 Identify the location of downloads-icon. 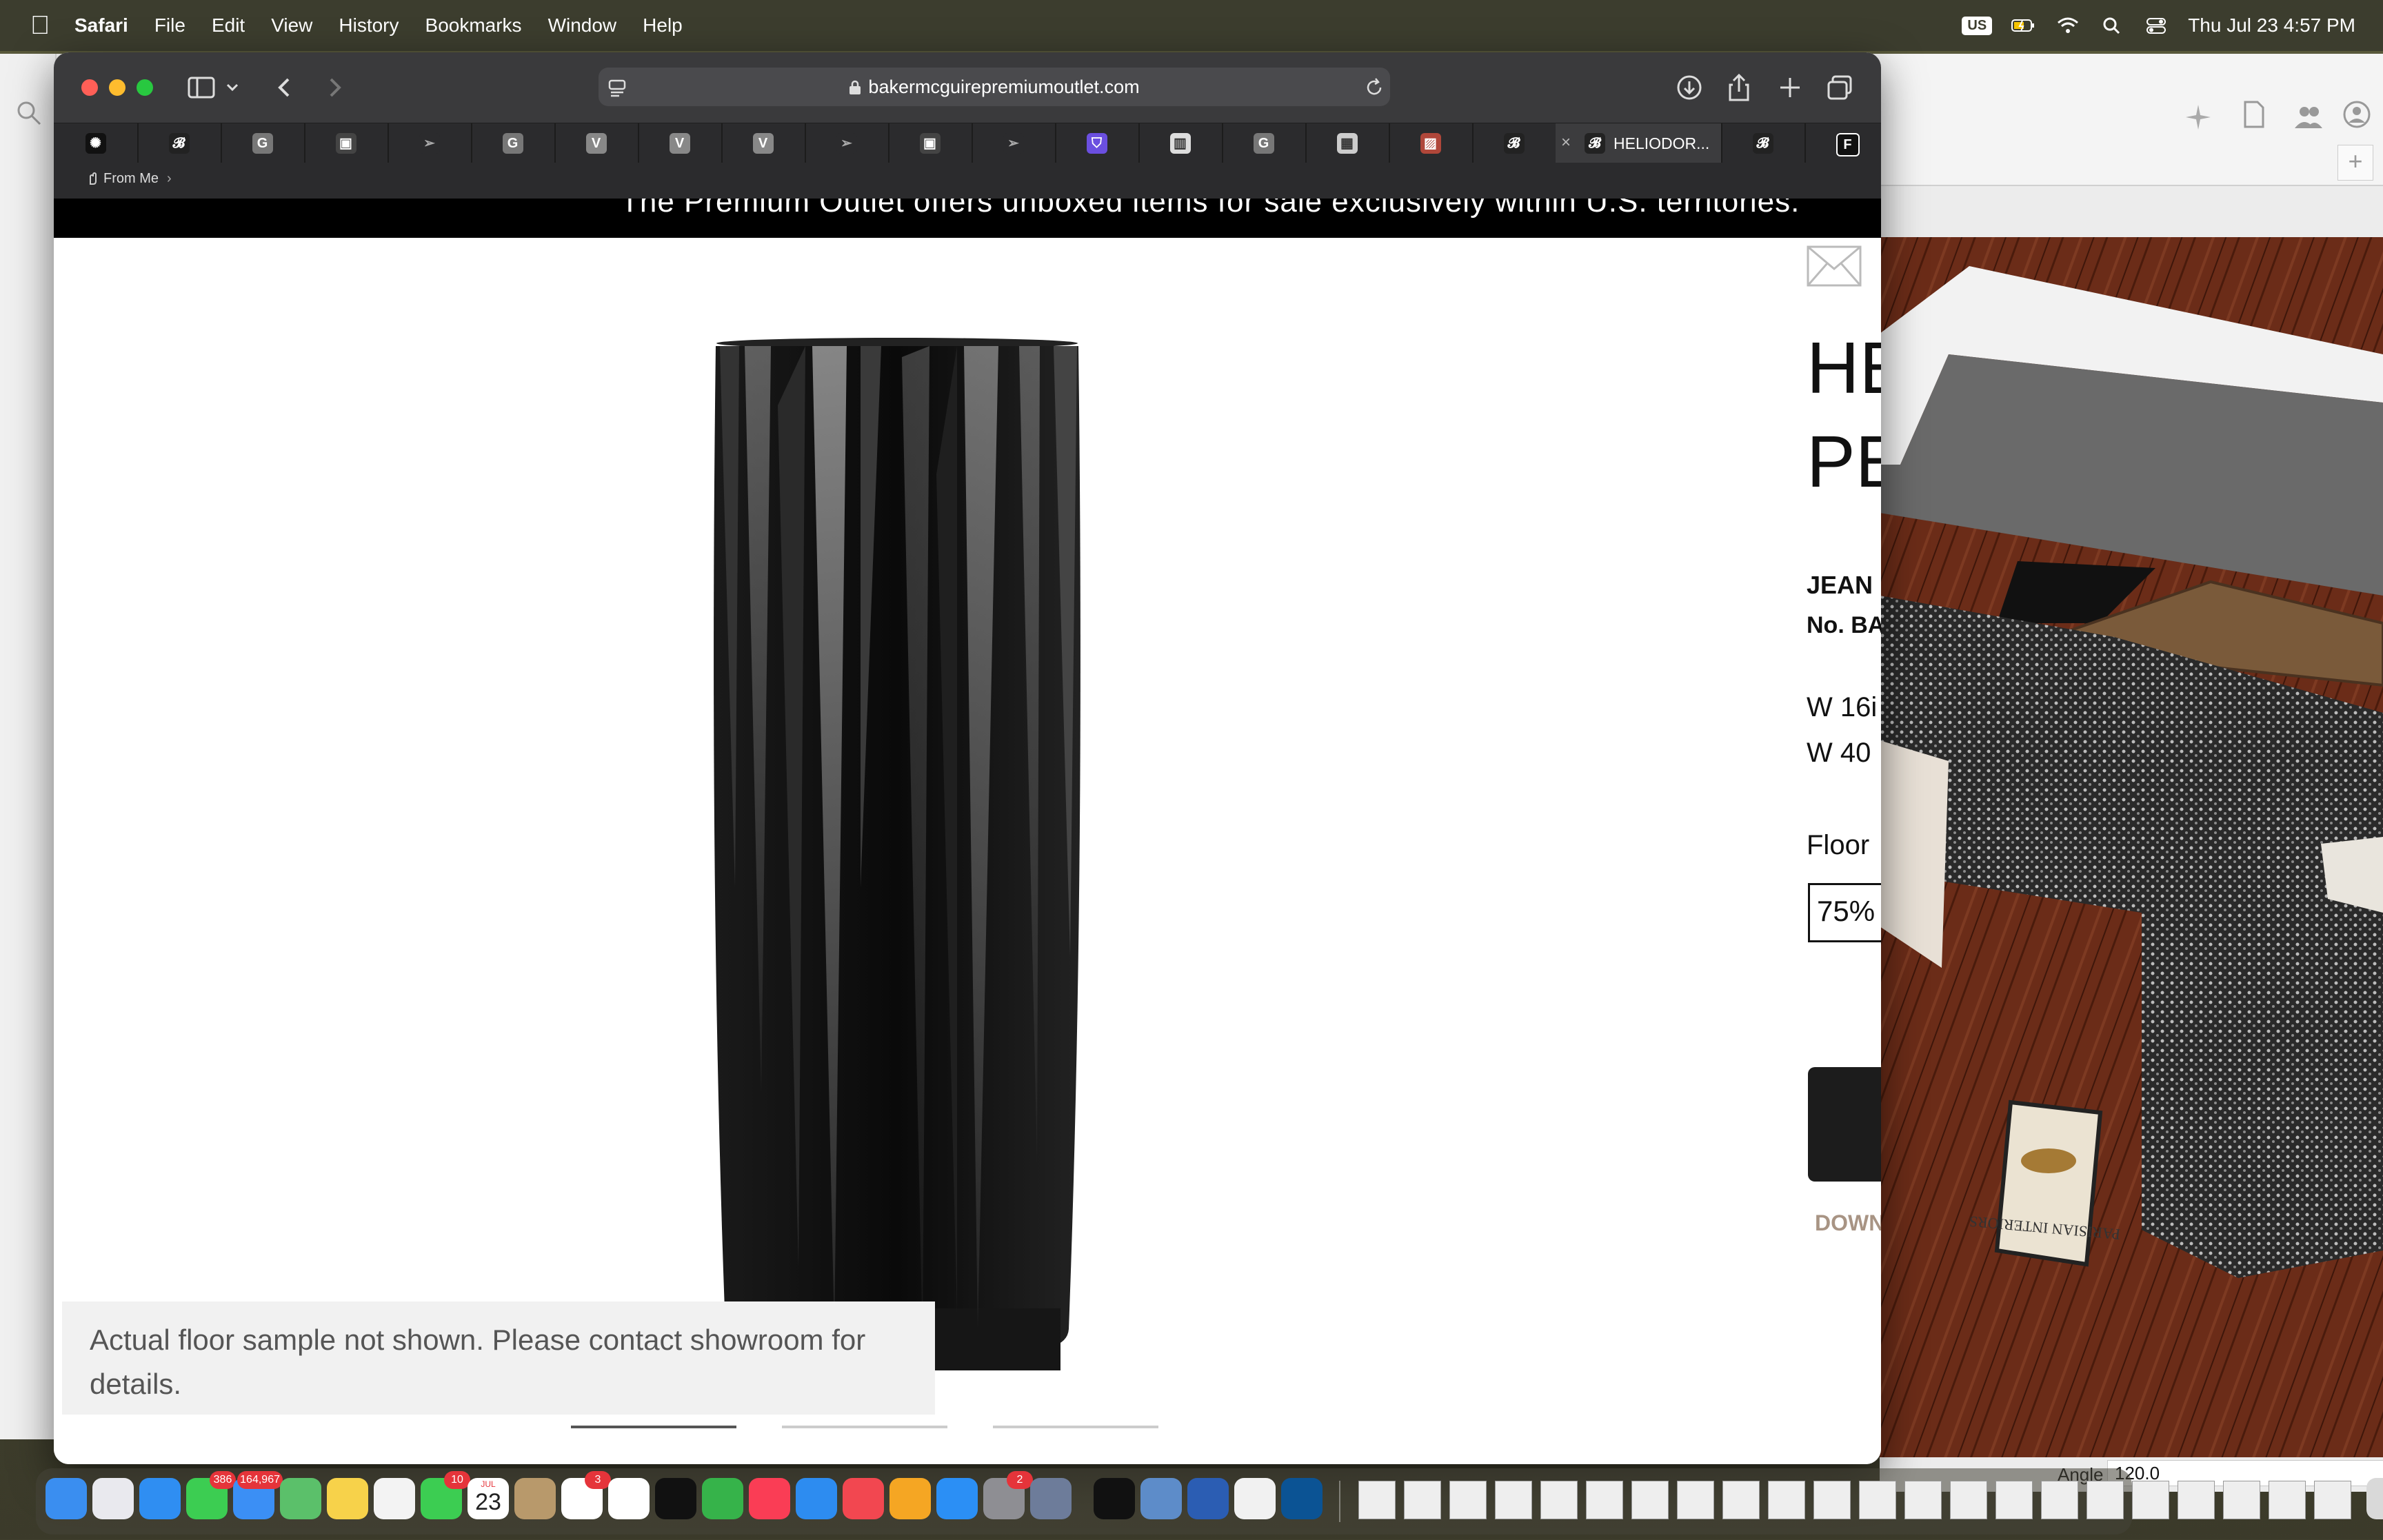
(1689, 88).